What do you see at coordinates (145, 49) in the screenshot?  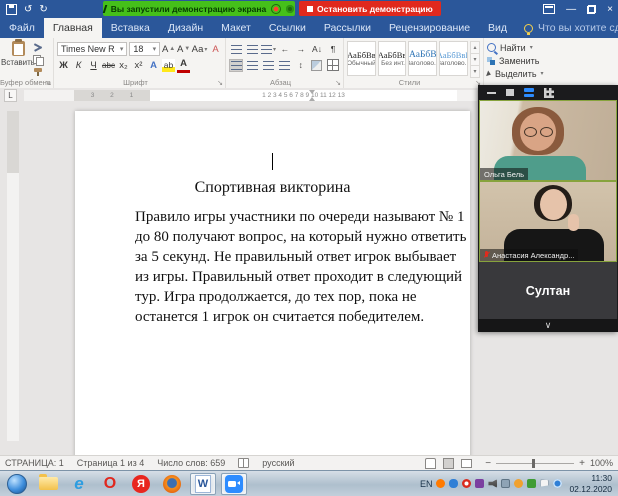 I see `font-size-combo: 18 ▾` at bounding box center [145, 49].